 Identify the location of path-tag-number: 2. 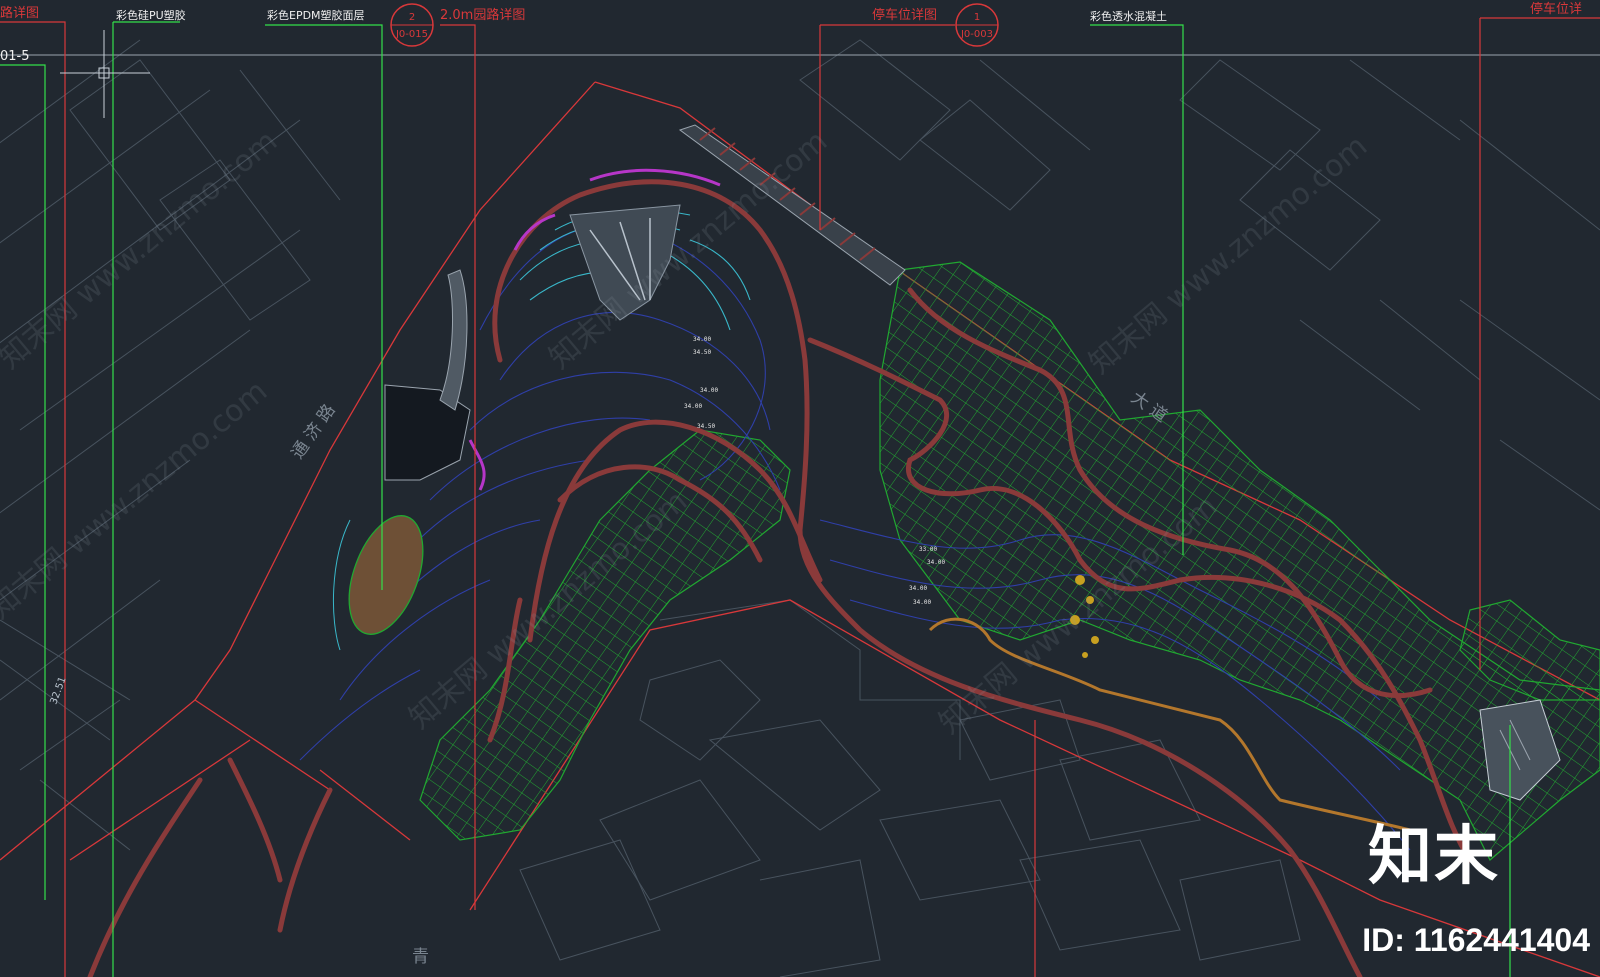
(412, 17).